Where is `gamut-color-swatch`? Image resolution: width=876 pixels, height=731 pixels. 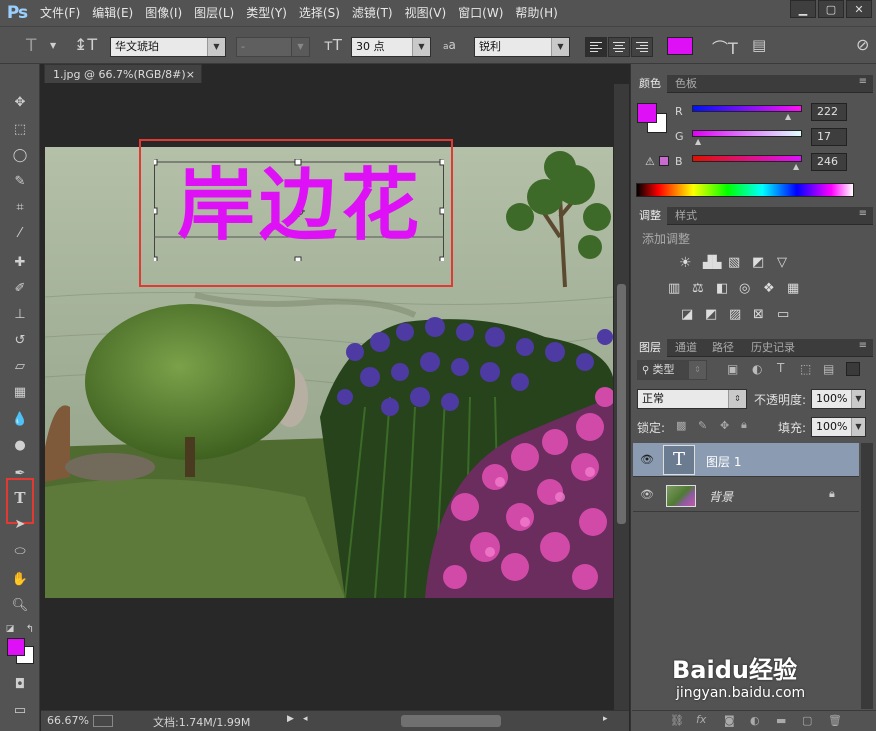 gamut-color-swatch is located at coordinates (664, 161).